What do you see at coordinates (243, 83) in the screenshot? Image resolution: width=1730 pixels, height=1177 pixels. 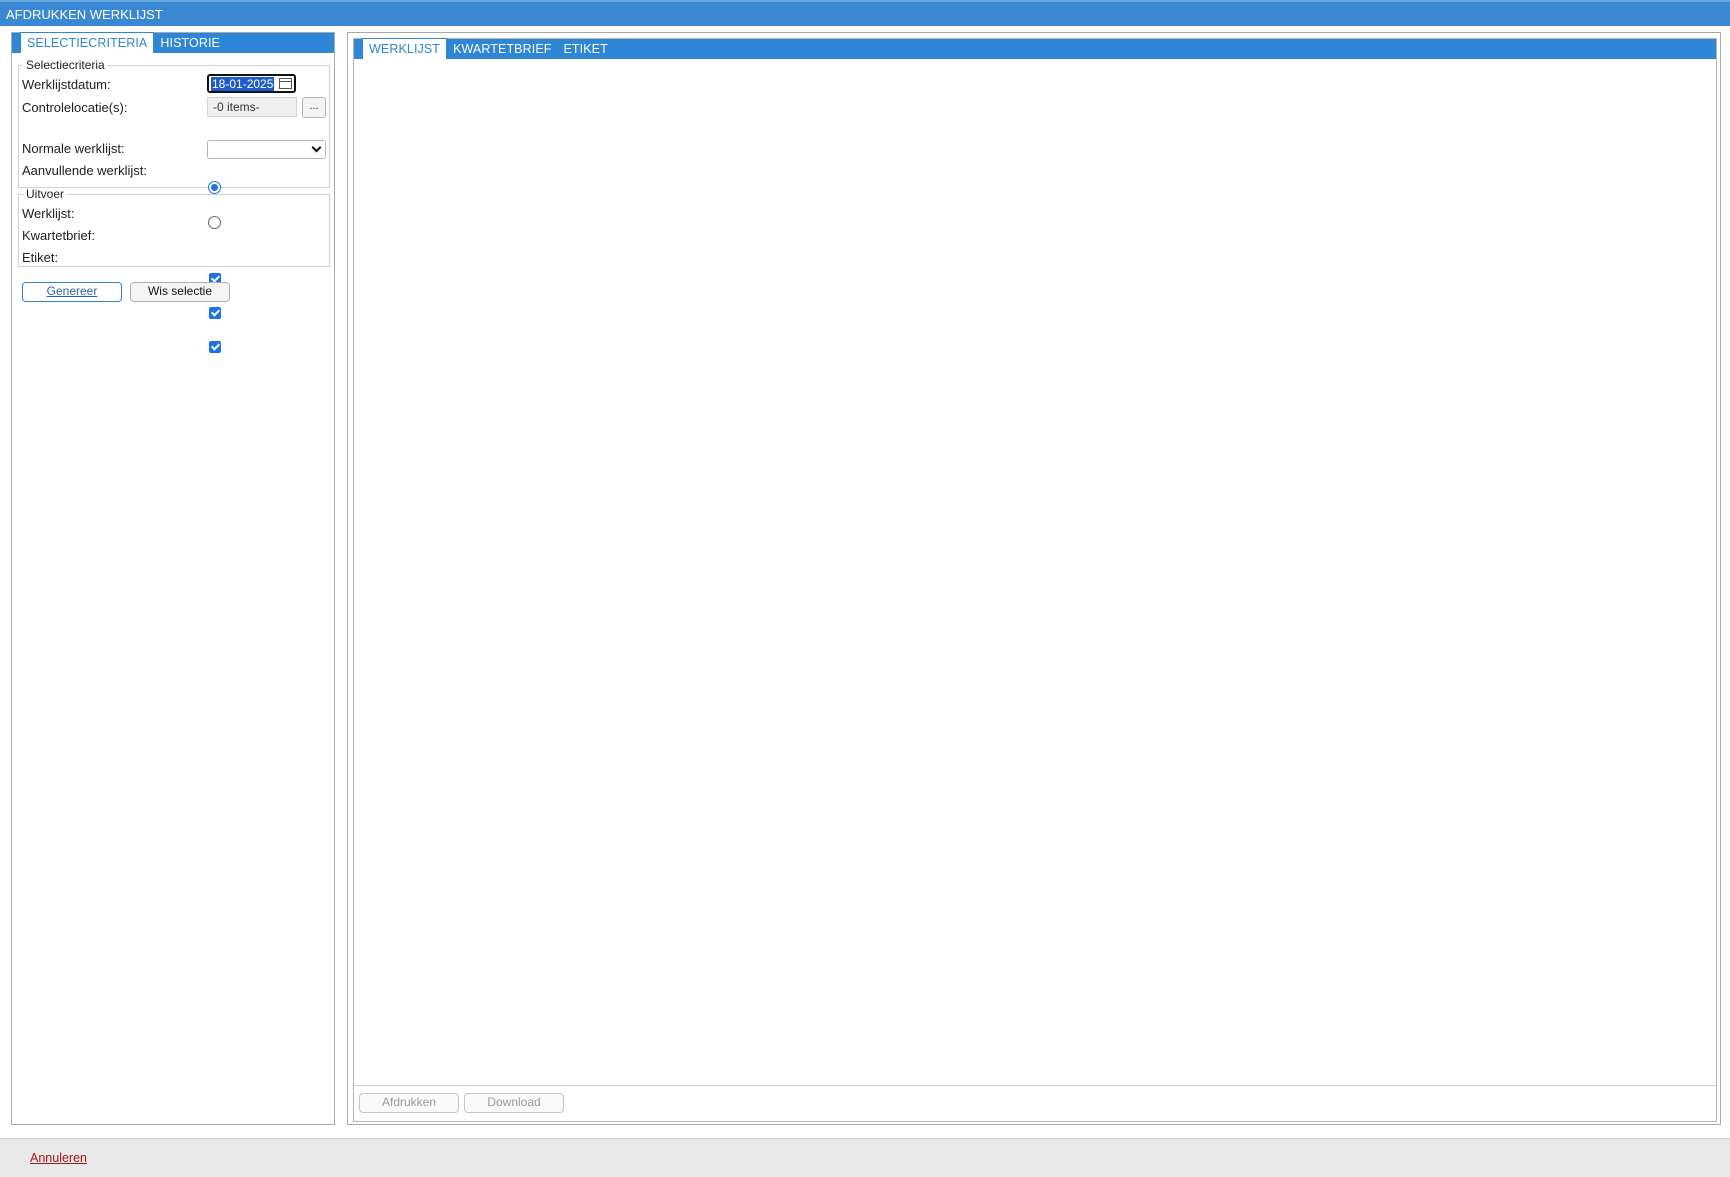 I see `werklijstdatum-value: 18-01-2025` at bounding box center [243, 83].